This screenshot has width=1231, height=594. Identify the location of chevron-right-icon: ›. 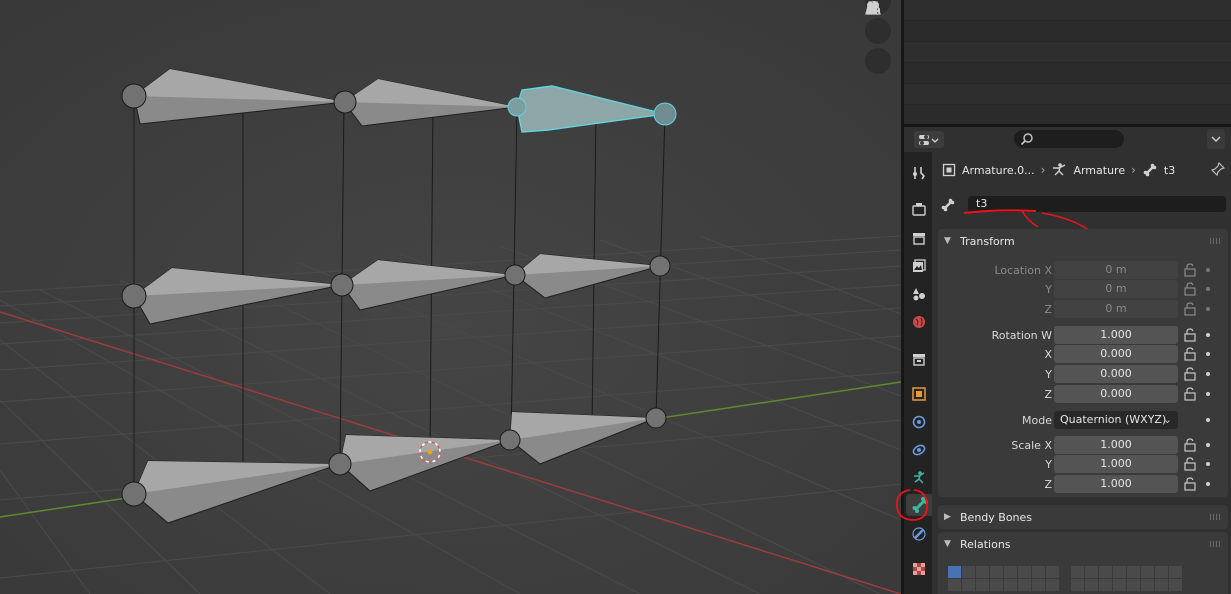
(1133, 170).